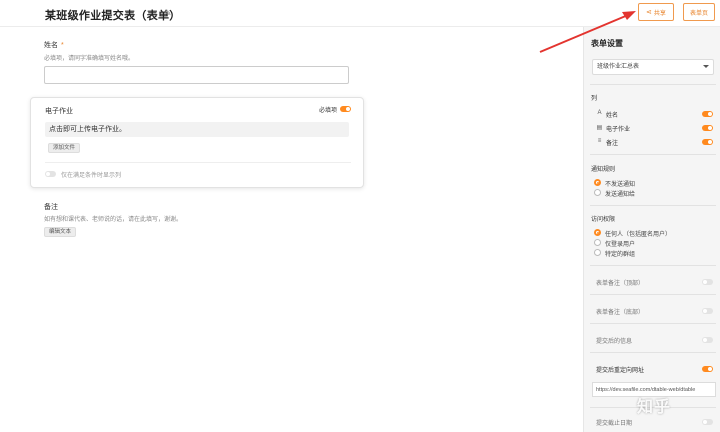  What do you see at coordinates (707, 128) in the screenshot?
I see `column-toggle-file` at bounding box center [707, 128].